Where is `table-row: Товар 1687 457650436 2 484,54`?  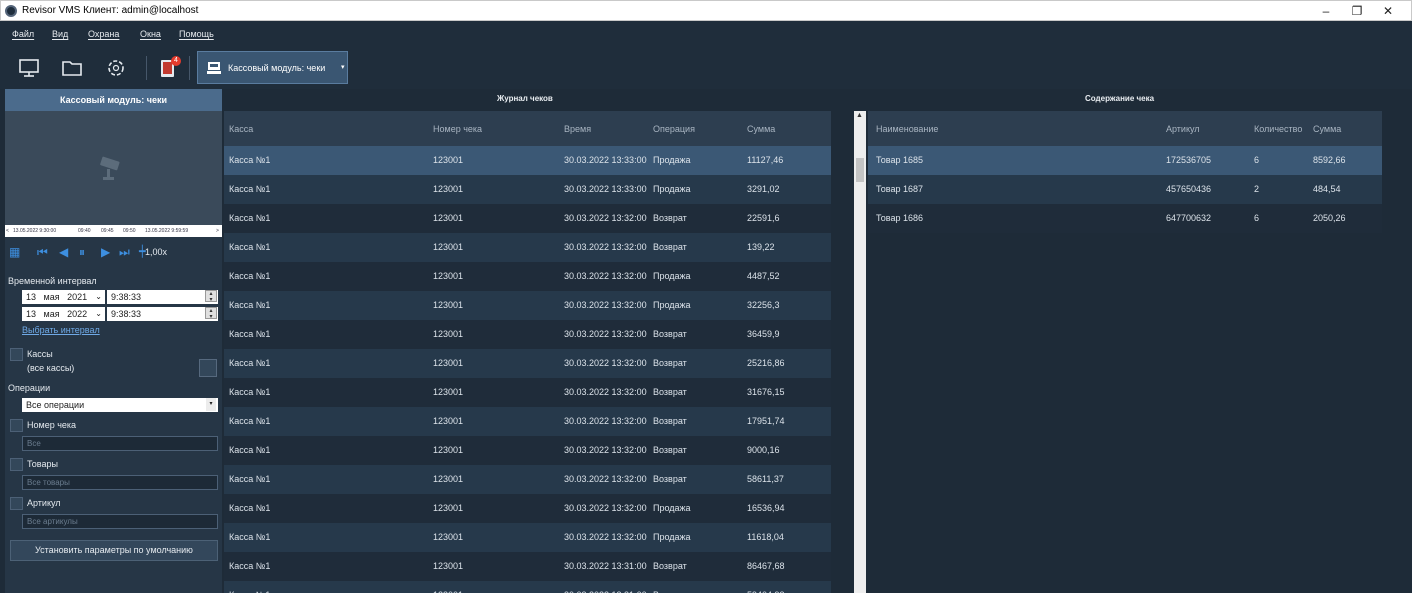 table-row: Товар 1687 457650436 2 484,54 is located at coordinates (1125, 189).